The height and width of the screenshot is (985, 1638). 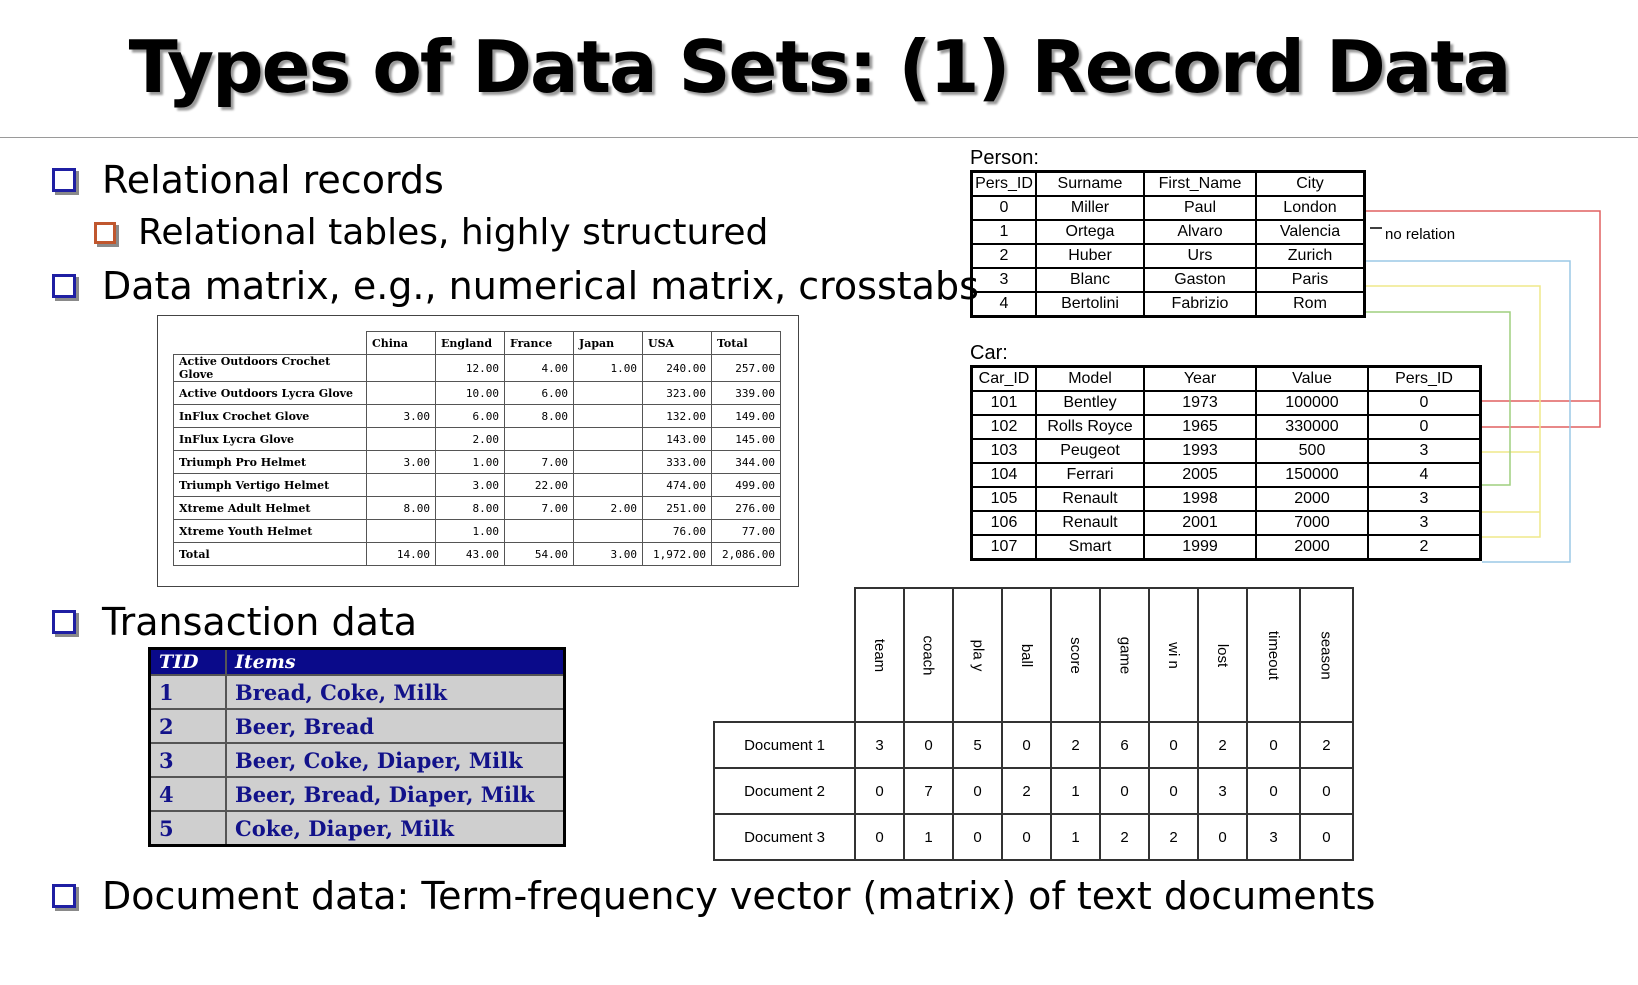 I want to click on transaction-header-row: TID Items, so click(x=357, y=661).